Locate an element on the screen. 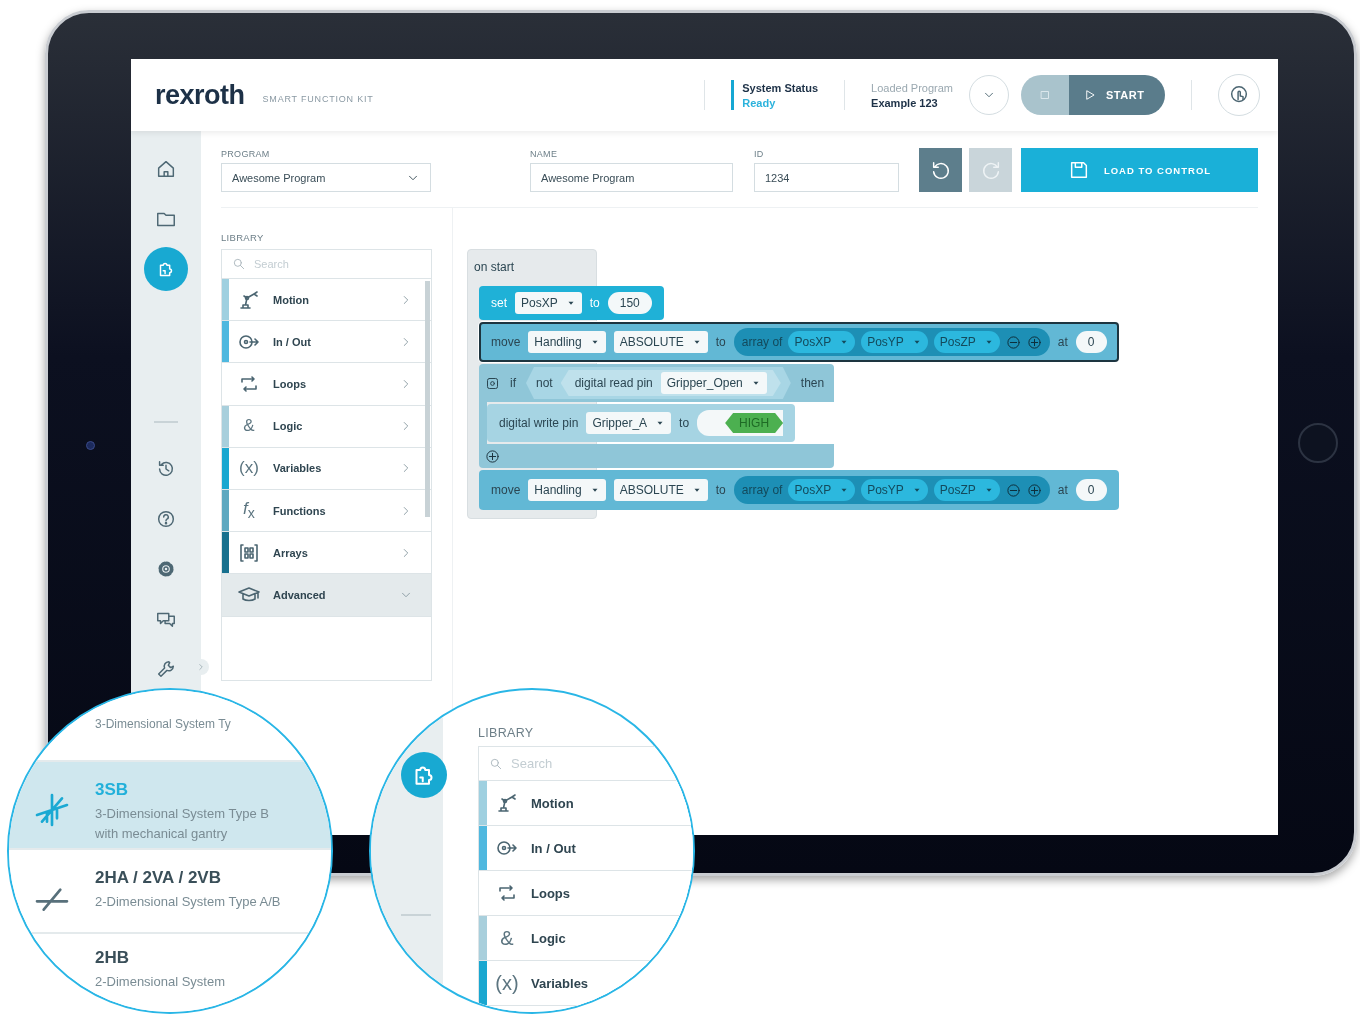 The image size is (1360, 1015). category-label: Motion is located at coordinates (292, 299).